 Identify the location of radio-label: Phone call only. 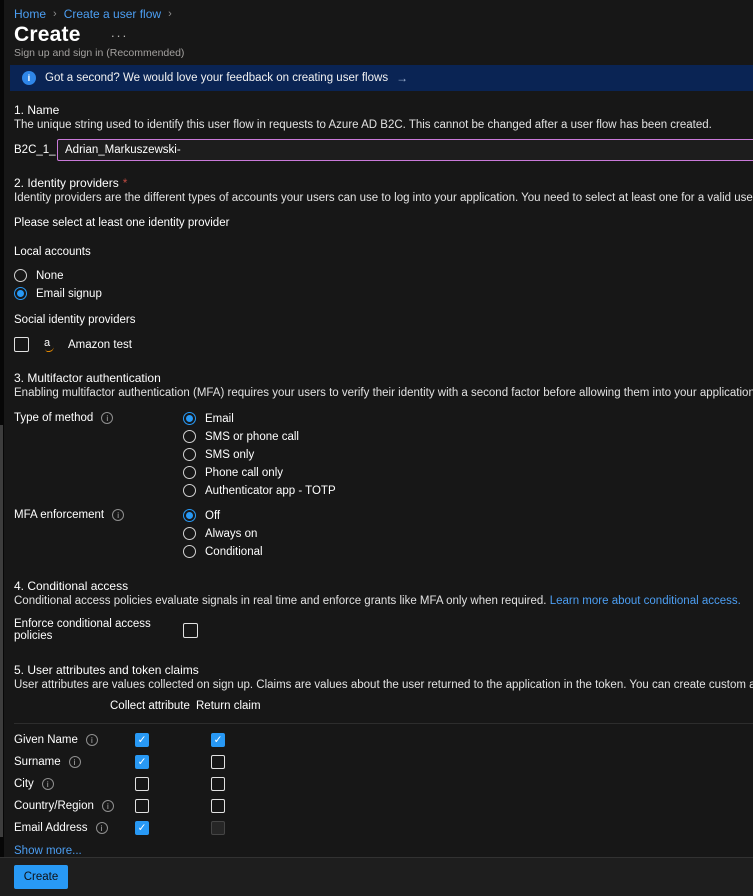
(244, 472).